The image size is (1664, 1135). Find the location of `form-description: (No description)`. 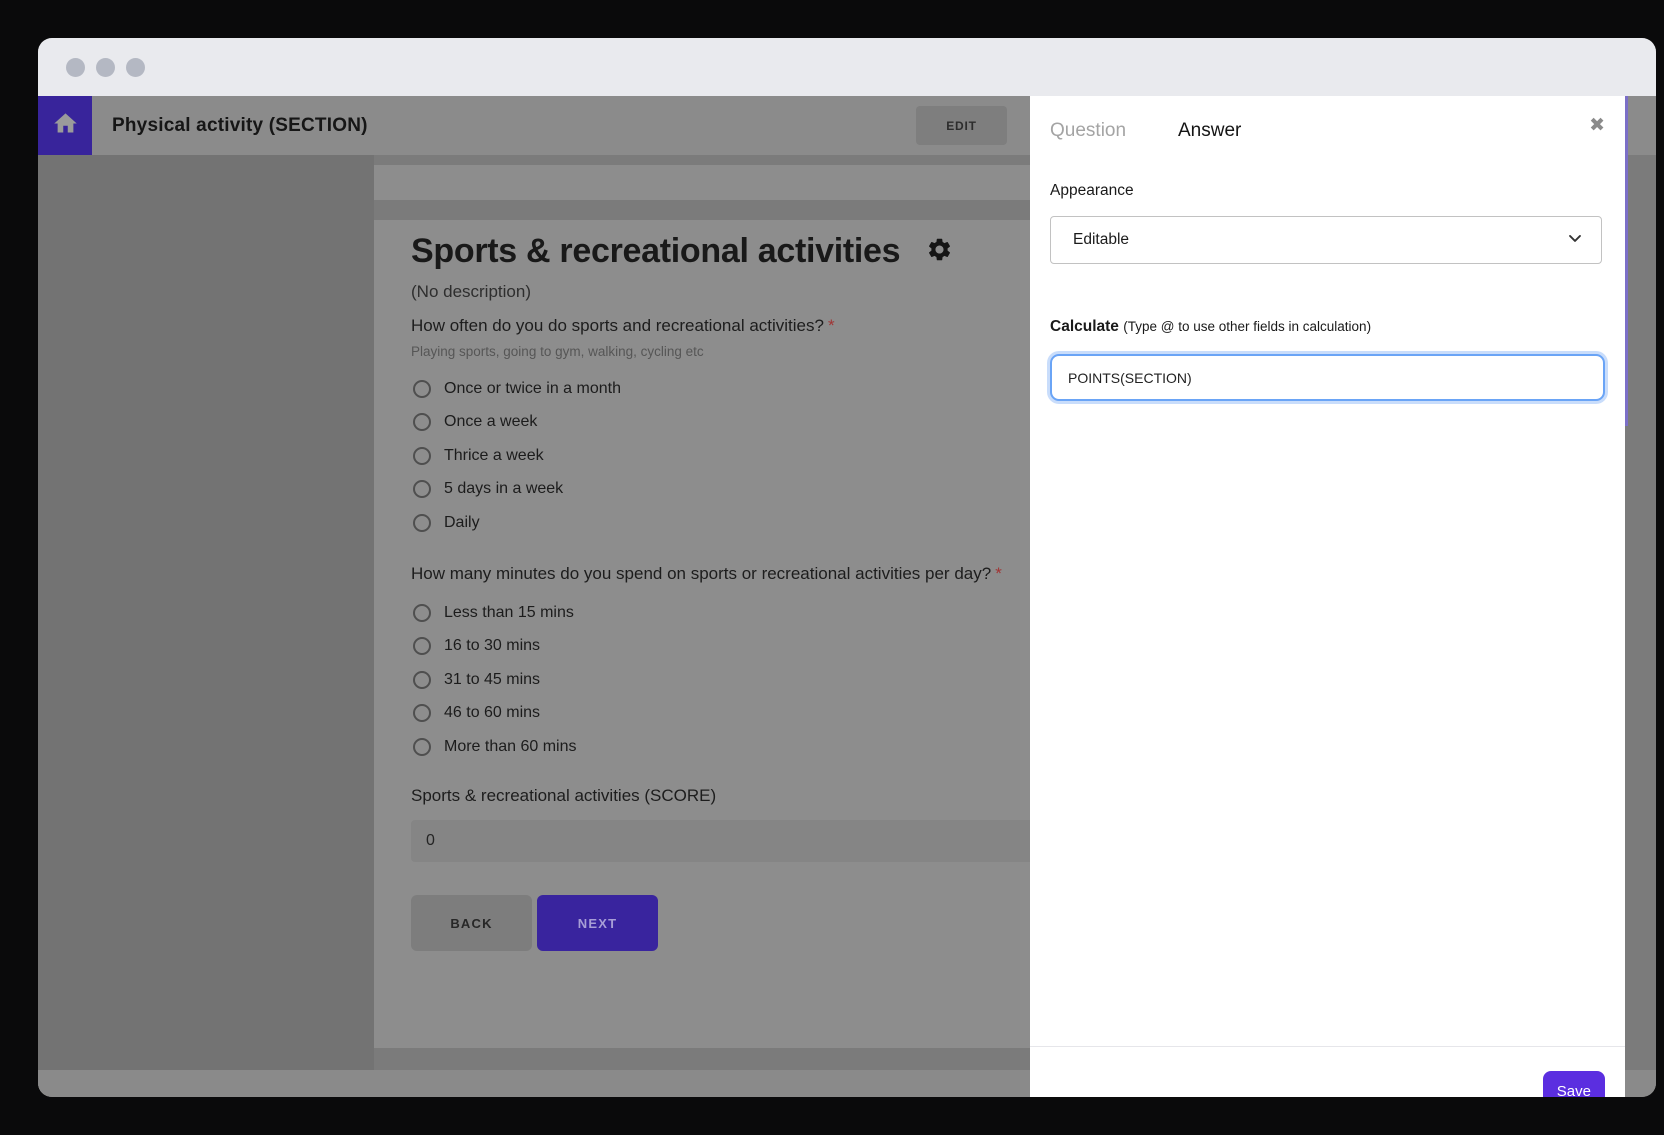

form-description: (No description) is located at coordinates (471, 291).